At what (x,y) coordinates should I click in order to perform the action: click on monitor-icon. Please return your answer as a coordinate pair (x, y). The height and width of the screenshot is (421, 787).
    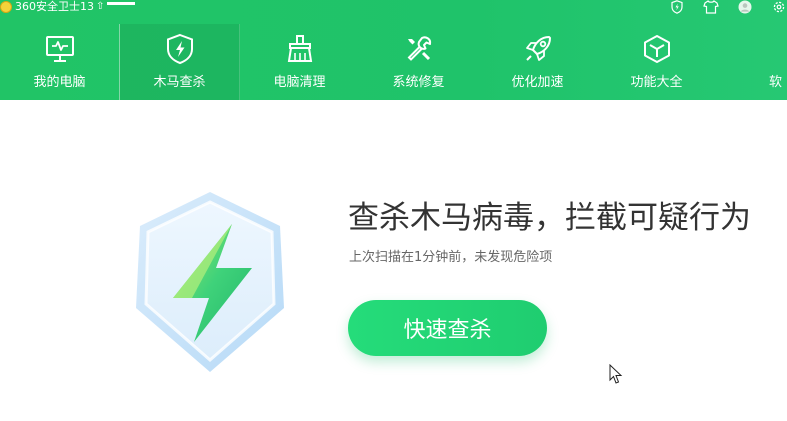
    Looking at the image, I should click on (60, 49).